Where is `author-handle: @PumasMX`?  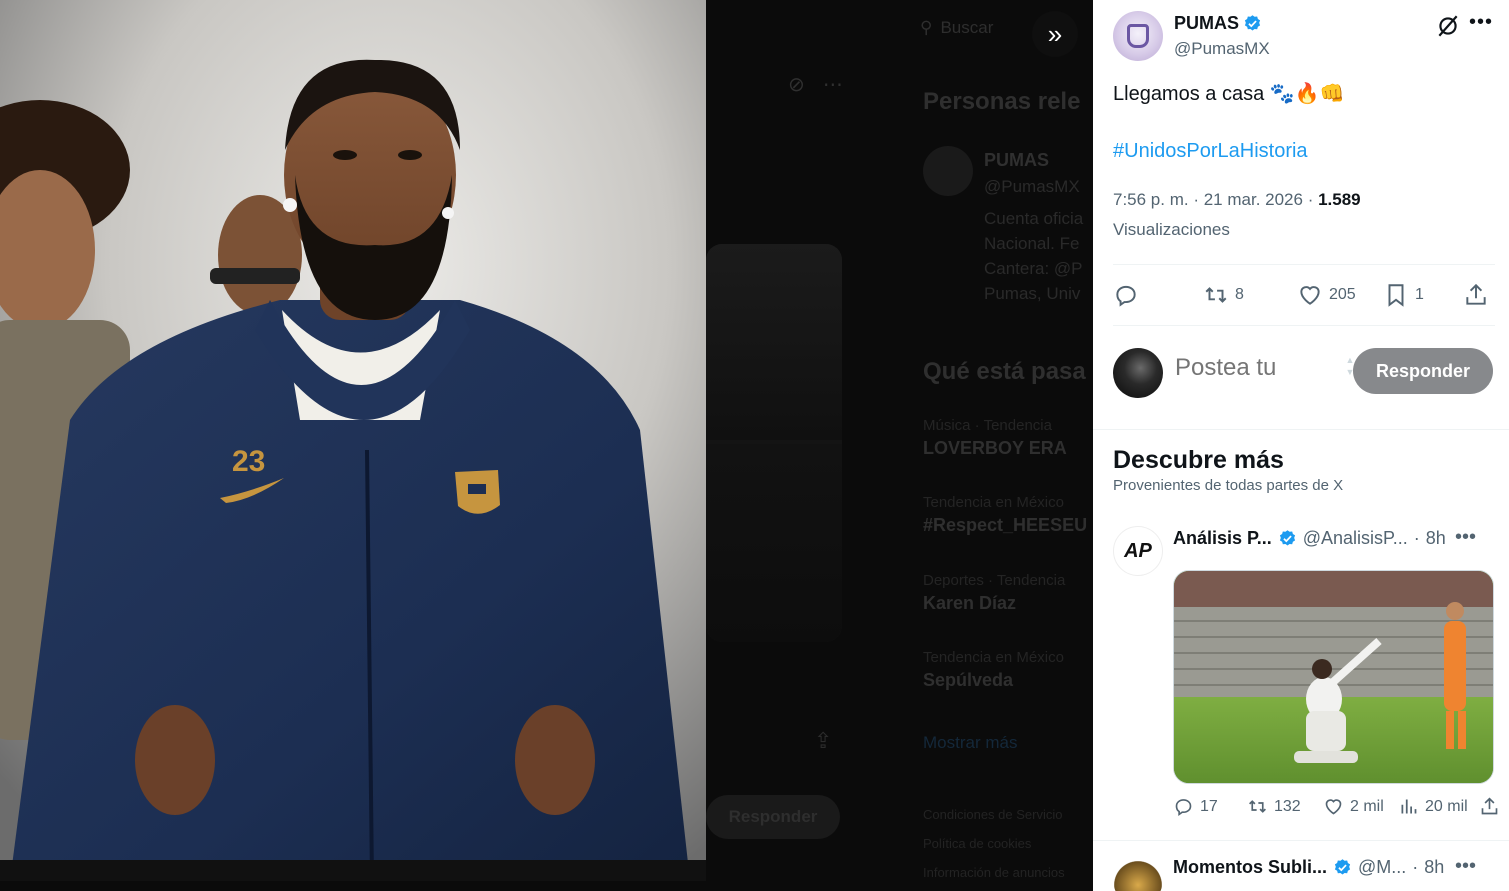 author-handle: @PumasMX is located at coordinates (1222, 49).